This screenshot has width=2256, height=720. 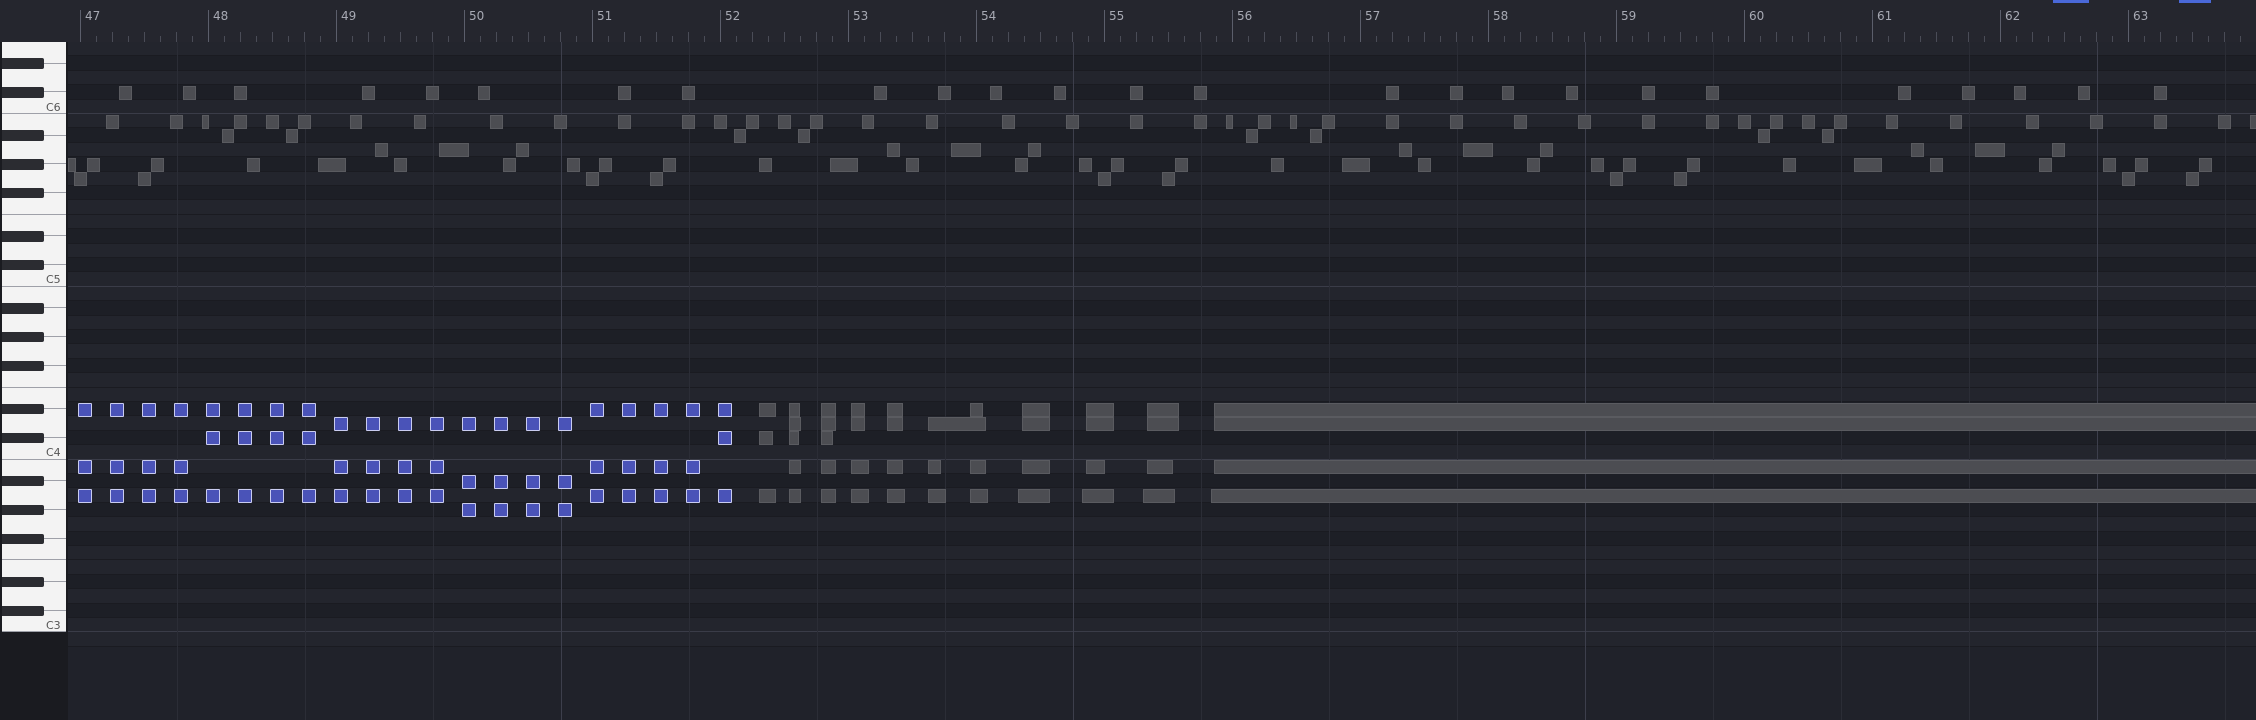 I want to click on timeline-ruler: 47 48 49 50 51 52 53 54 55 56 57 58 59 60 61 62 63, so click(x=1128, y=21).